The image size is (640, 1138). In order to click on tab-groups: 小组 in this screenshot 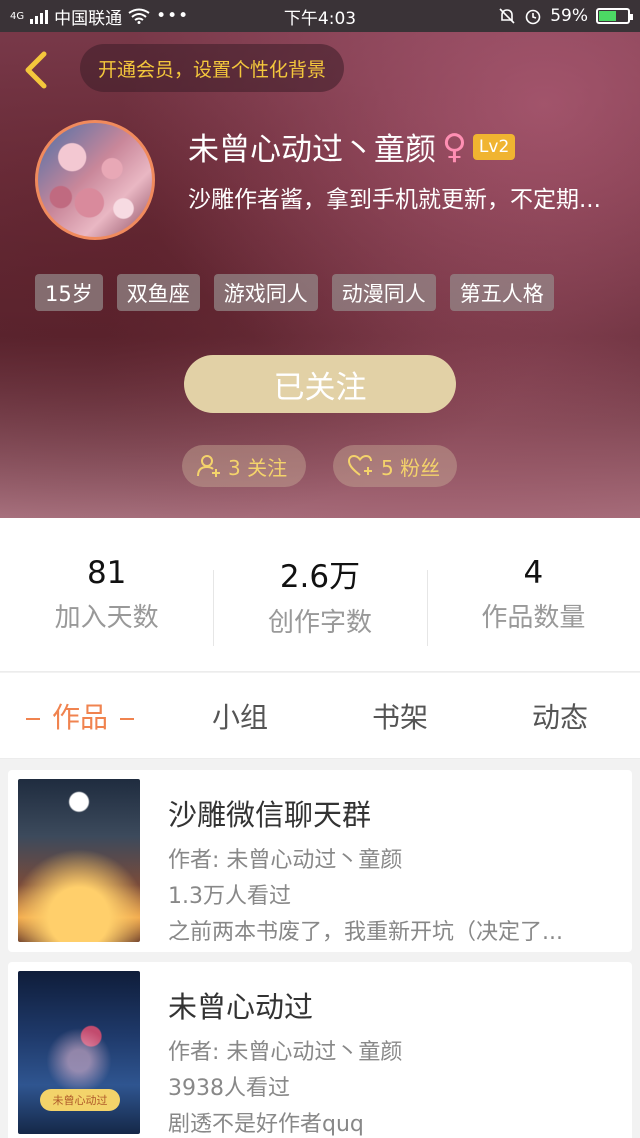, I will do `click(240, 716)`.